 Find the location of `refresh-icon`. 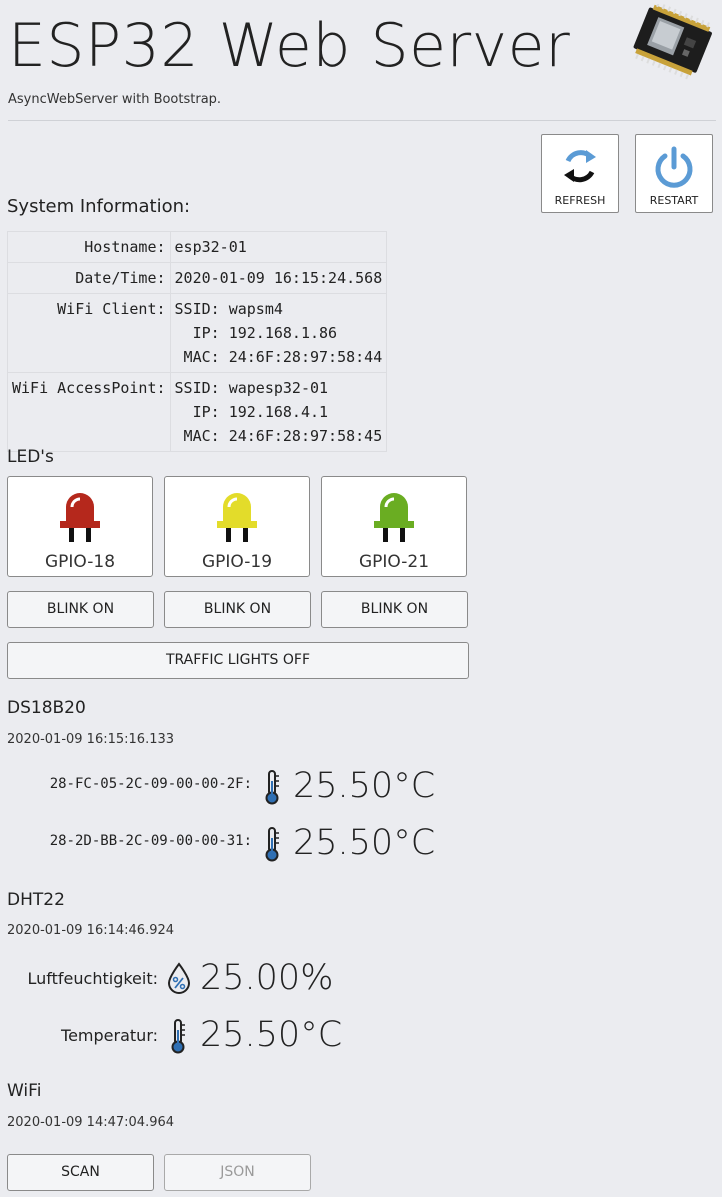

refresh-icon is located at coordinates (580, 166).